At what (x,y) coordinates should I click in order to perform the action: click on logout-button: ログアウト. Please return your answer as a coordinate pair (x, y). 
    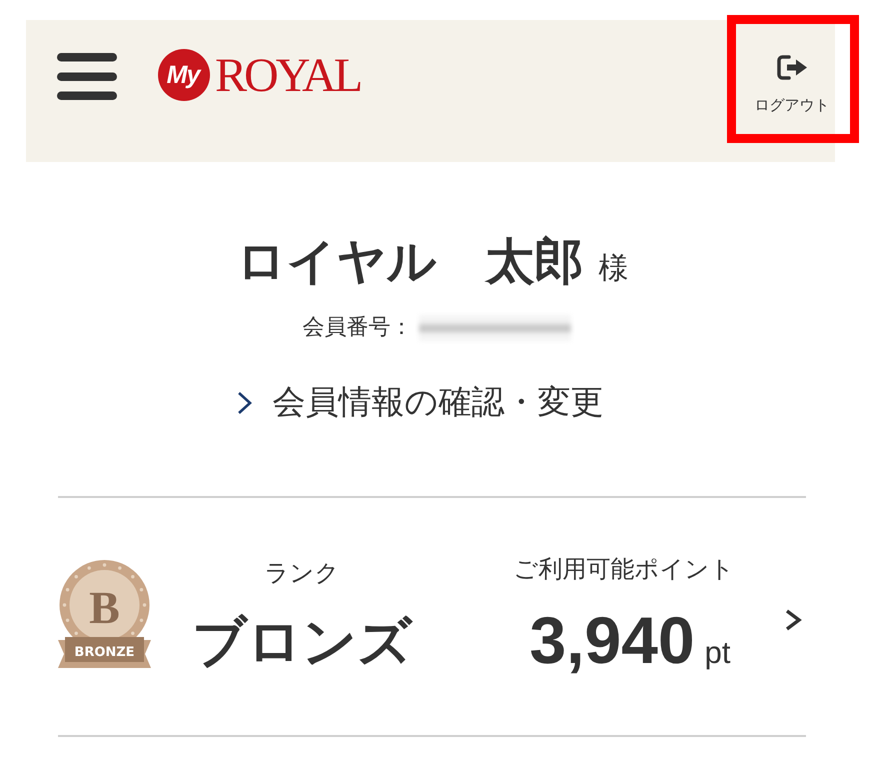
    Looking at the image, I should click on (792, 84).